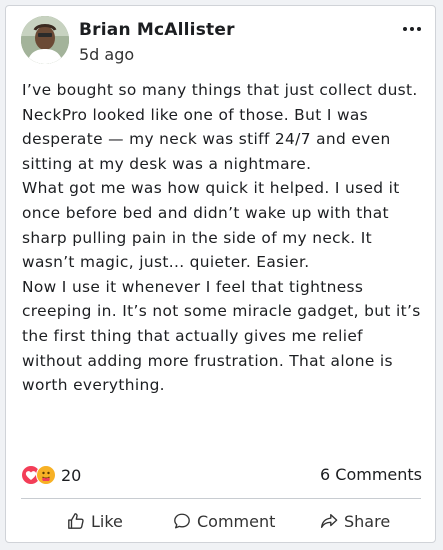 This screenshot has height=550, width=443. What do you see at coordinates (221, 475) in the screenshot?
I see `post-stats: 20 6 Comments` at bounding box center [221, 475].